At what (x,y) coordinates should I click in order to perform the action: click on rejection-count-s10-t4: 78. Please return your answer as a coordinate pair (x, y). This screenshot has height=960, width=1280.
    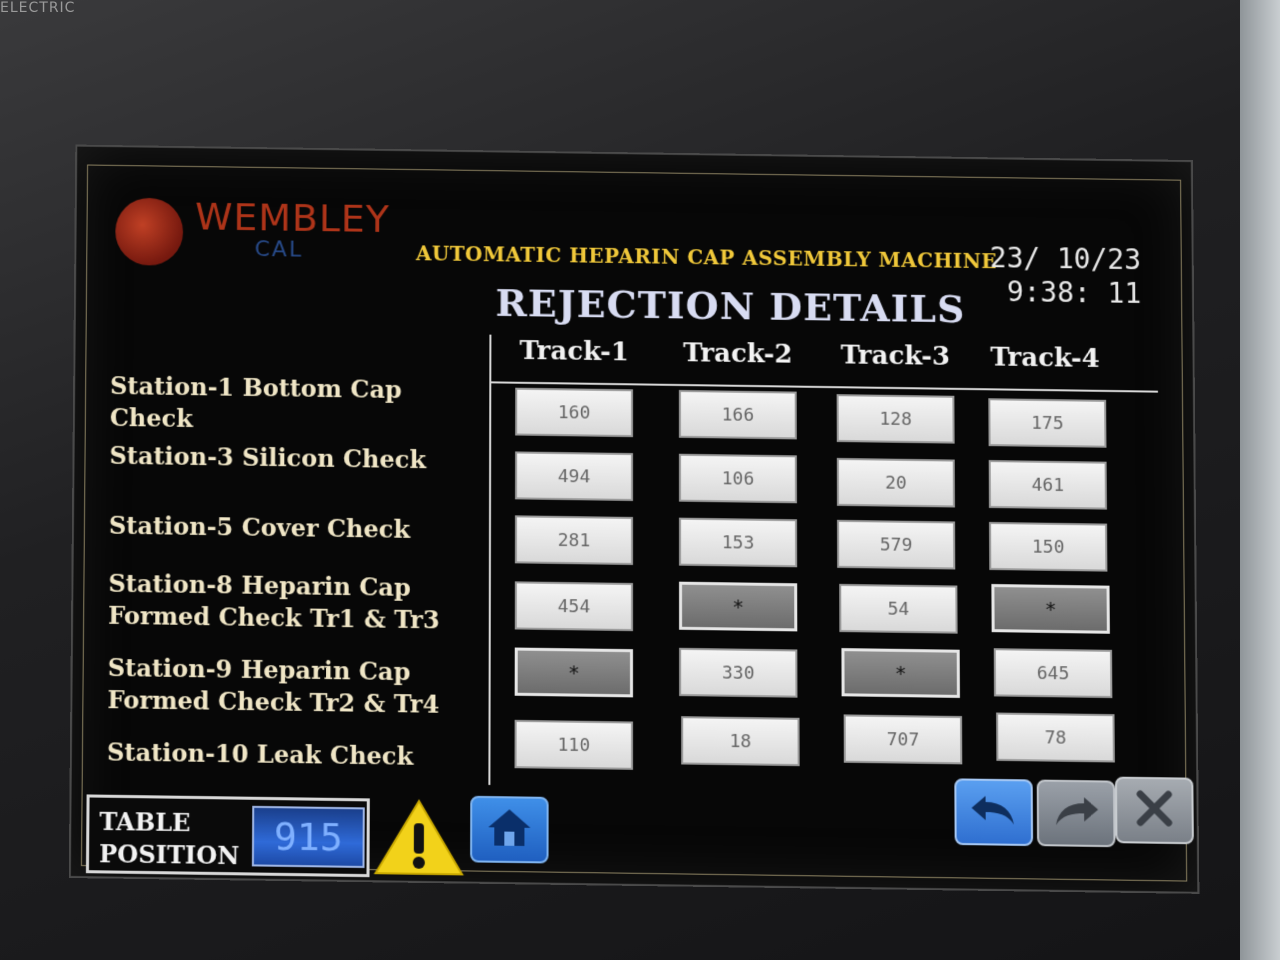
    Looking at the image, I should click on (1055, 737).